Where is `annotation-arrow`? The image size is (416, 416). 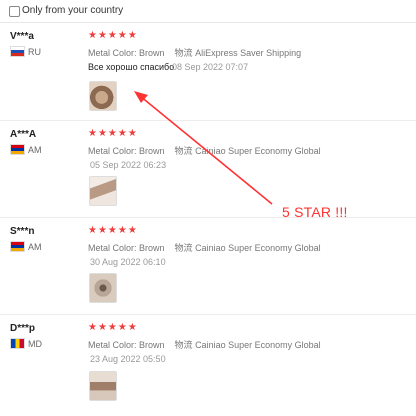
annotation-arrow is located at coordinates (203, 148).